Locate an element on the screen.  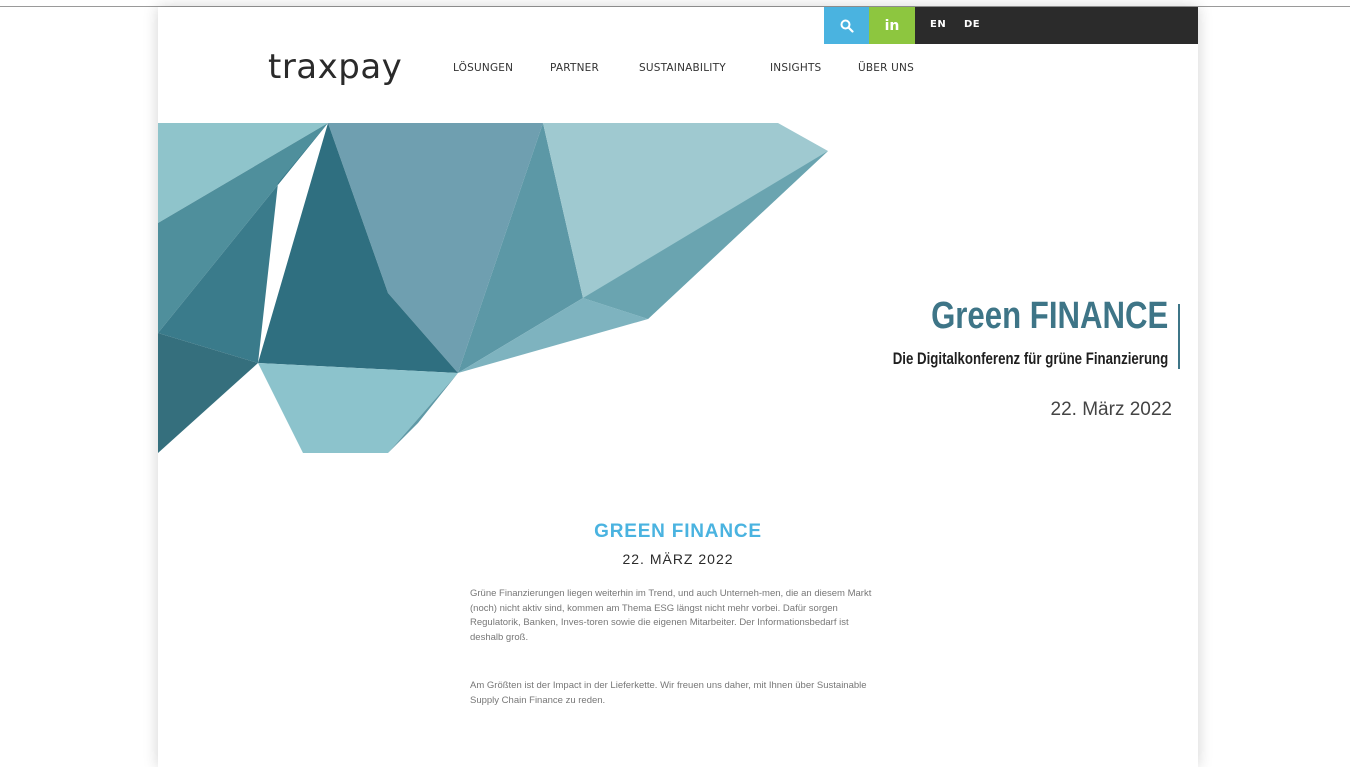
search-icon is located at coordinates (847, 26).